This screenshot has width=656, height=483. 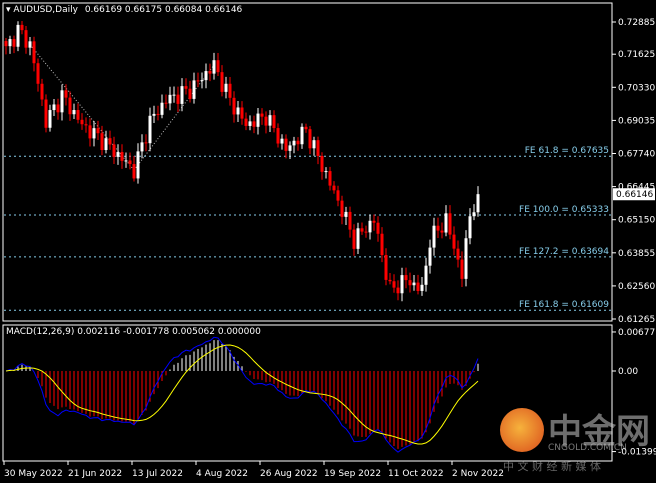 I want to click on date-label: 13 Jul 2022, so click(x=157, y=474).